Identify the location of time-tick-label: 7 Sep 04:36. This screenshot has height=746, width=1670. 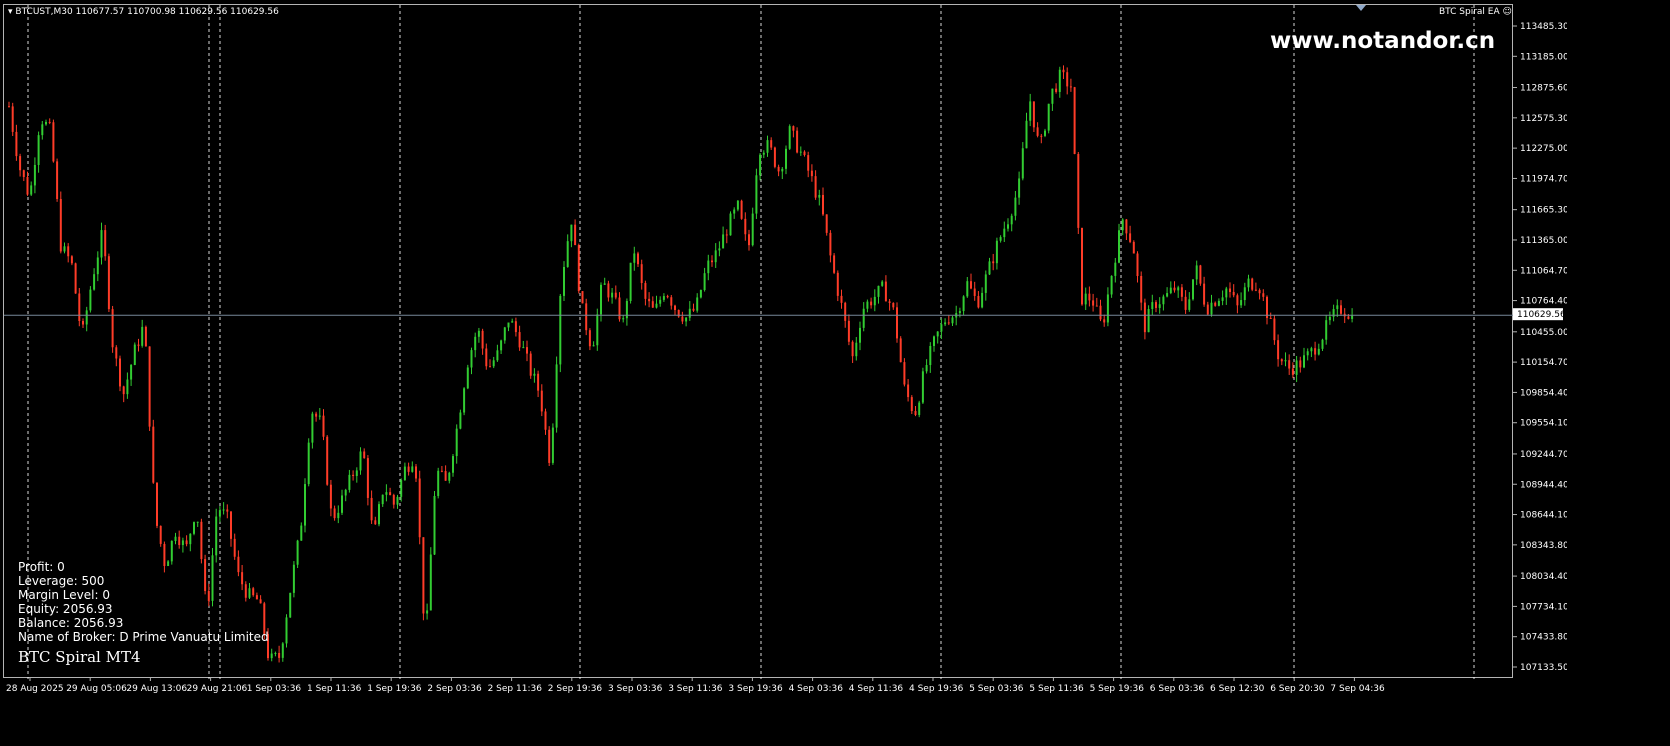
(1357, 689).